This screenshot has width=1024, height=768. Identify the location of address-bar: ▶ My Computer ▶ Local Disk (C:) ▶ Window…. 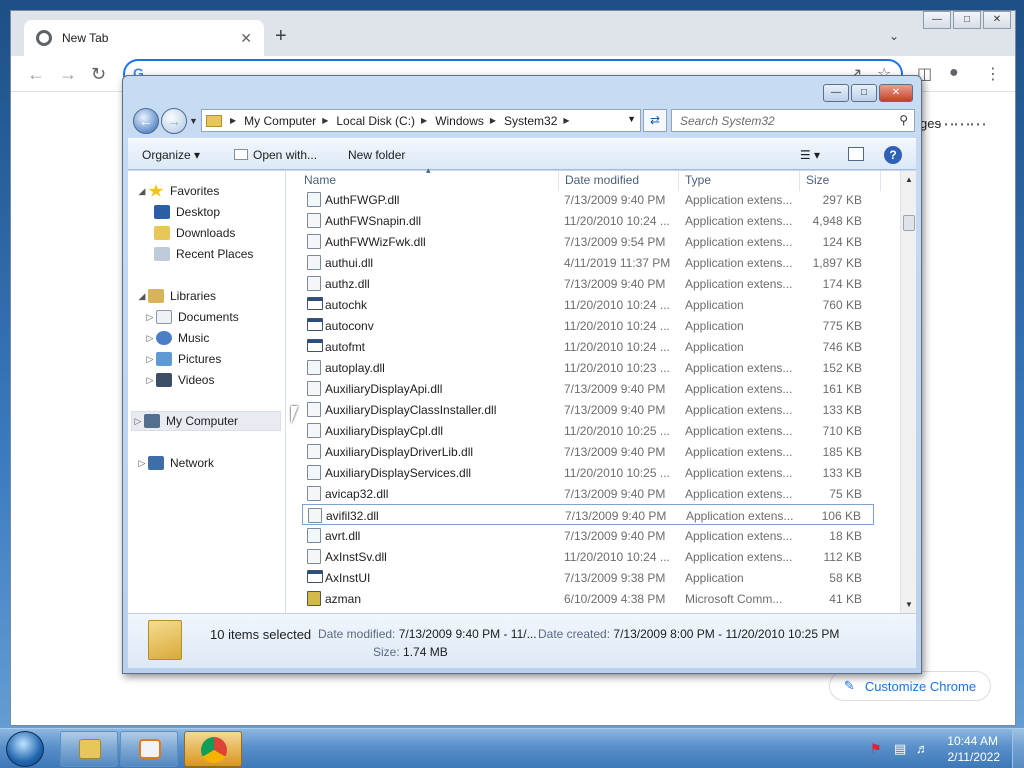
(421, 120).